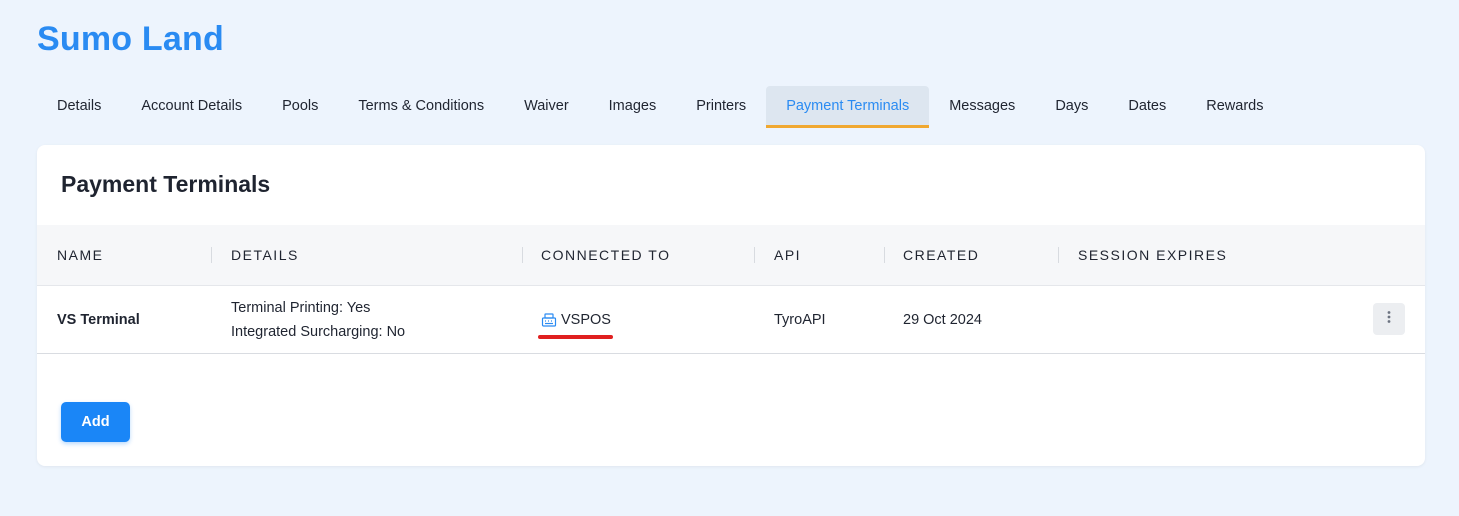 The width and height of the screenshot is (1459, 516). What do you see at coordinates (575, 337) in the screenshot?
I see `highlight-underline-mark` at bounding box center [575, 337].